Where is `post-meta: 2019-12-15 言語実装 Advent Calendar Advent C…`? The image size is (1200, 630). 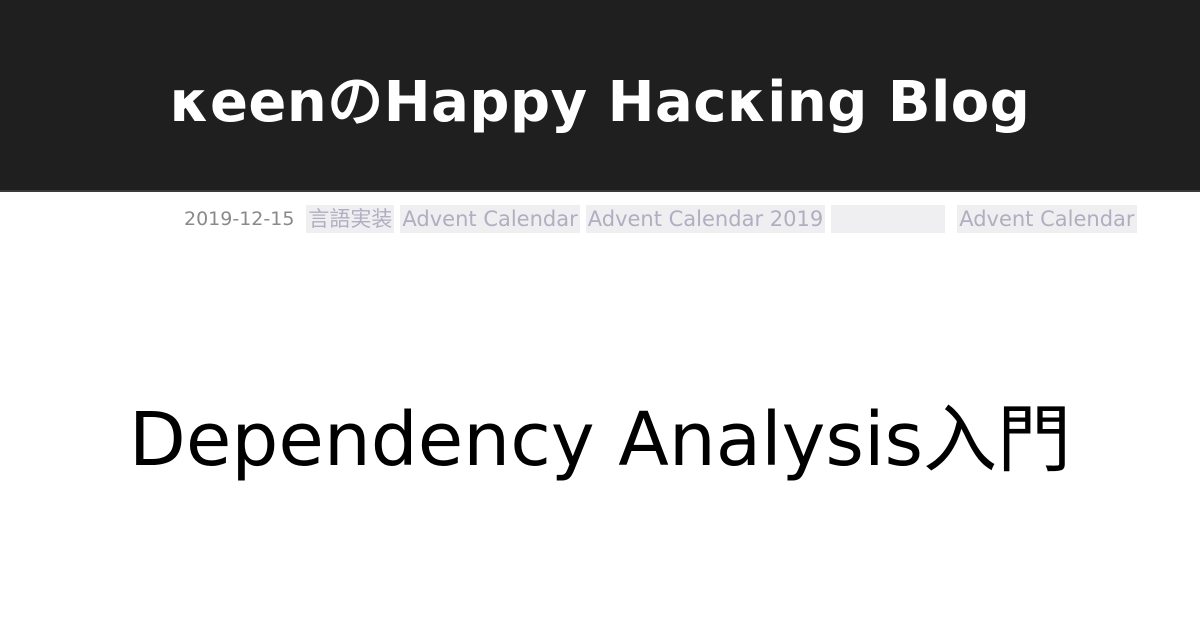 post-meta: 2019-12-15 言語実装 Advent Calendar Advent C… is located at coordinates (663, 219).